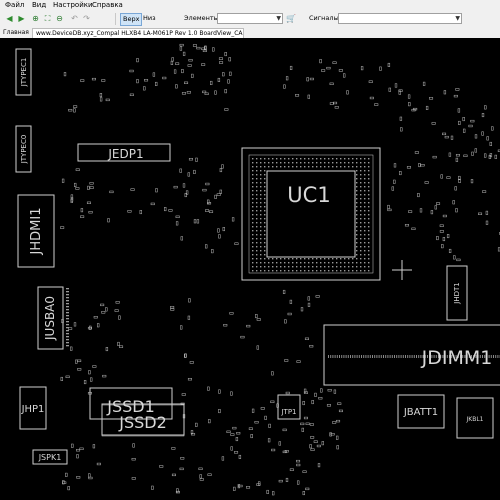  What do you see at coordinates (131, 19) in the screenshot?
I see `view-top-button: Верх` at bounding box center [131, 19].